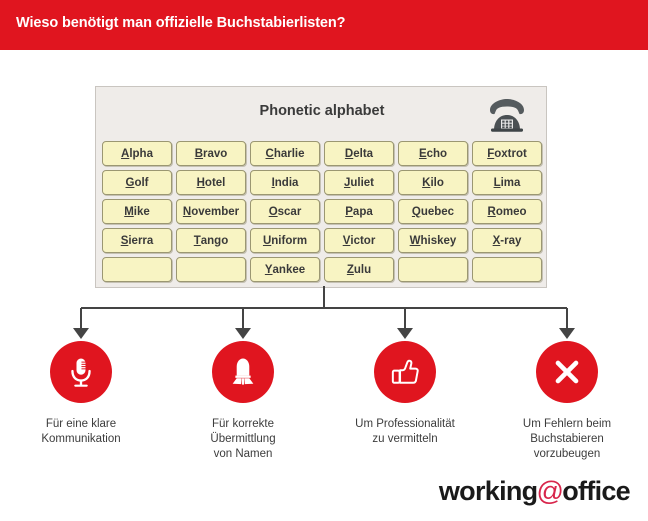  Describe the element at coordinates (322, 111) in the screenshot. I see `panel-title: Phonetic alphabet` at that location.